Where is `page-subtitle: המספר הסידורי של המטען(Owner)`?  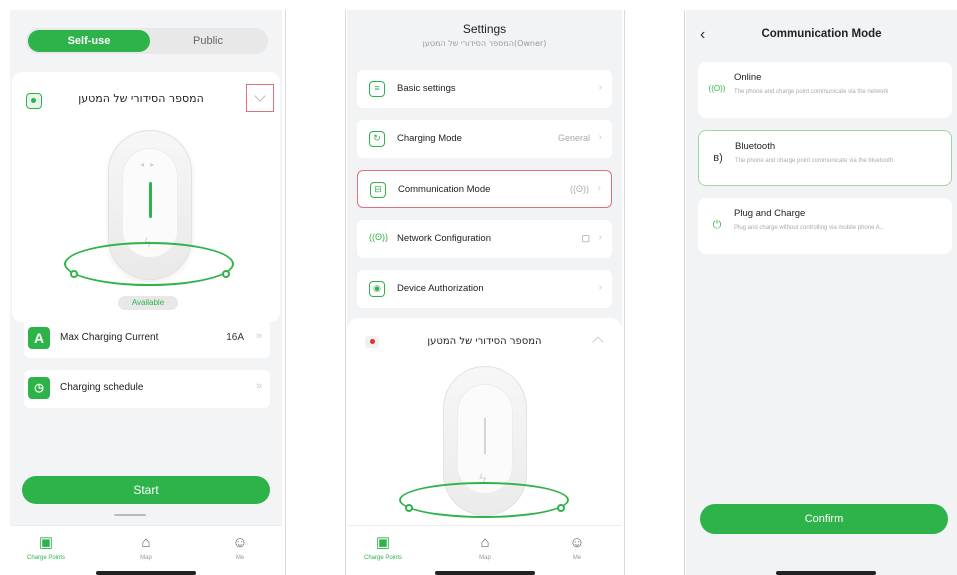 page-subtitle: המספר הסידורי של המטען(Owner) is located at coordinates (484, 43).